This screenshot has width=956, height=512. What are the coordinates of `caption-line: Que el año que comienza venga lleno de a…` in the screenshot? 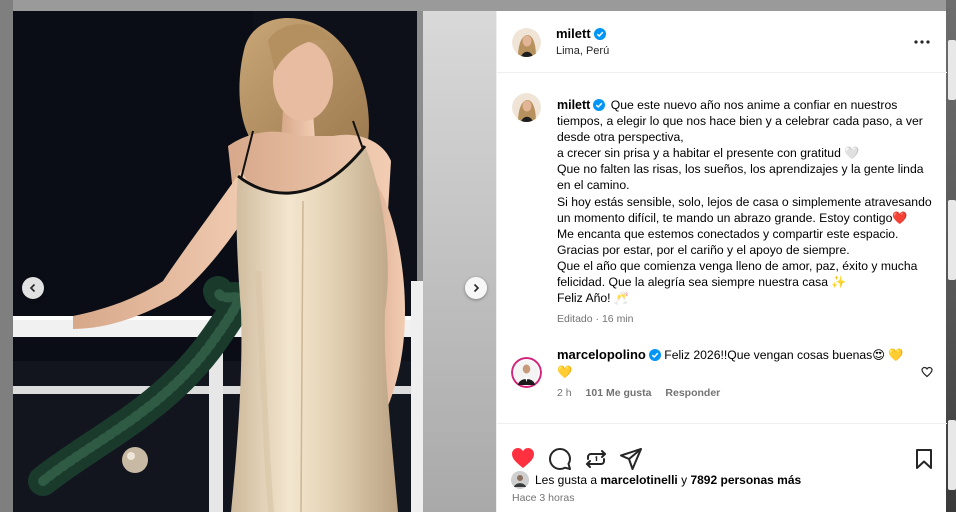 It's located at (737, 274).